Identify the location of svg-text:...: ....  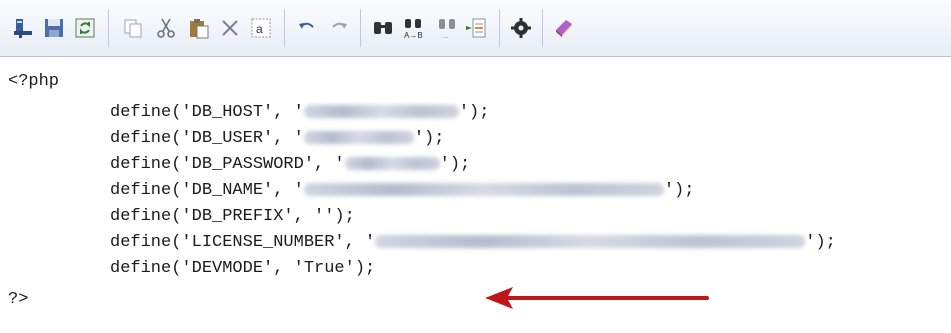
(445, 35).